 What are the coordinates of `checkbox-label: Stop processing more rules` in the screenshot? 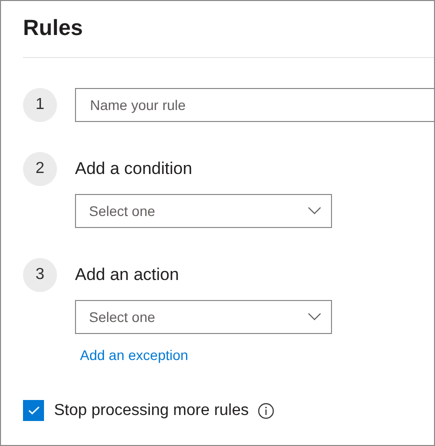 It's located at (151, 411).